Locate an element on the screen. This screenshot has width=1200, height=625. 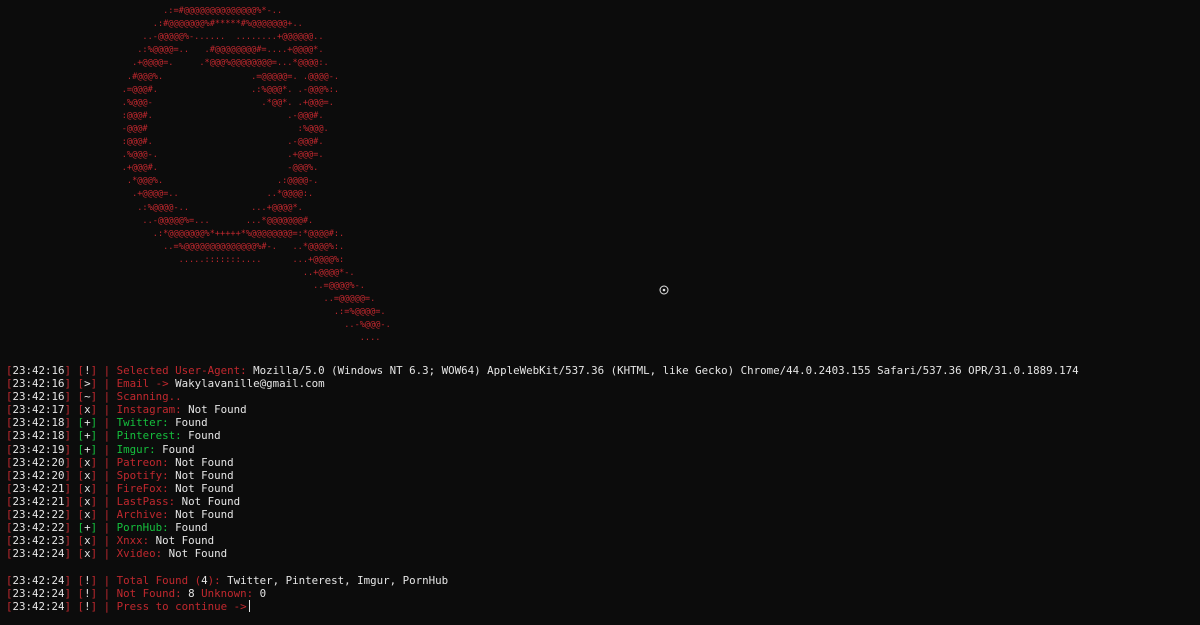
log-label: Xvideo: is located at coordinates (139, 554).